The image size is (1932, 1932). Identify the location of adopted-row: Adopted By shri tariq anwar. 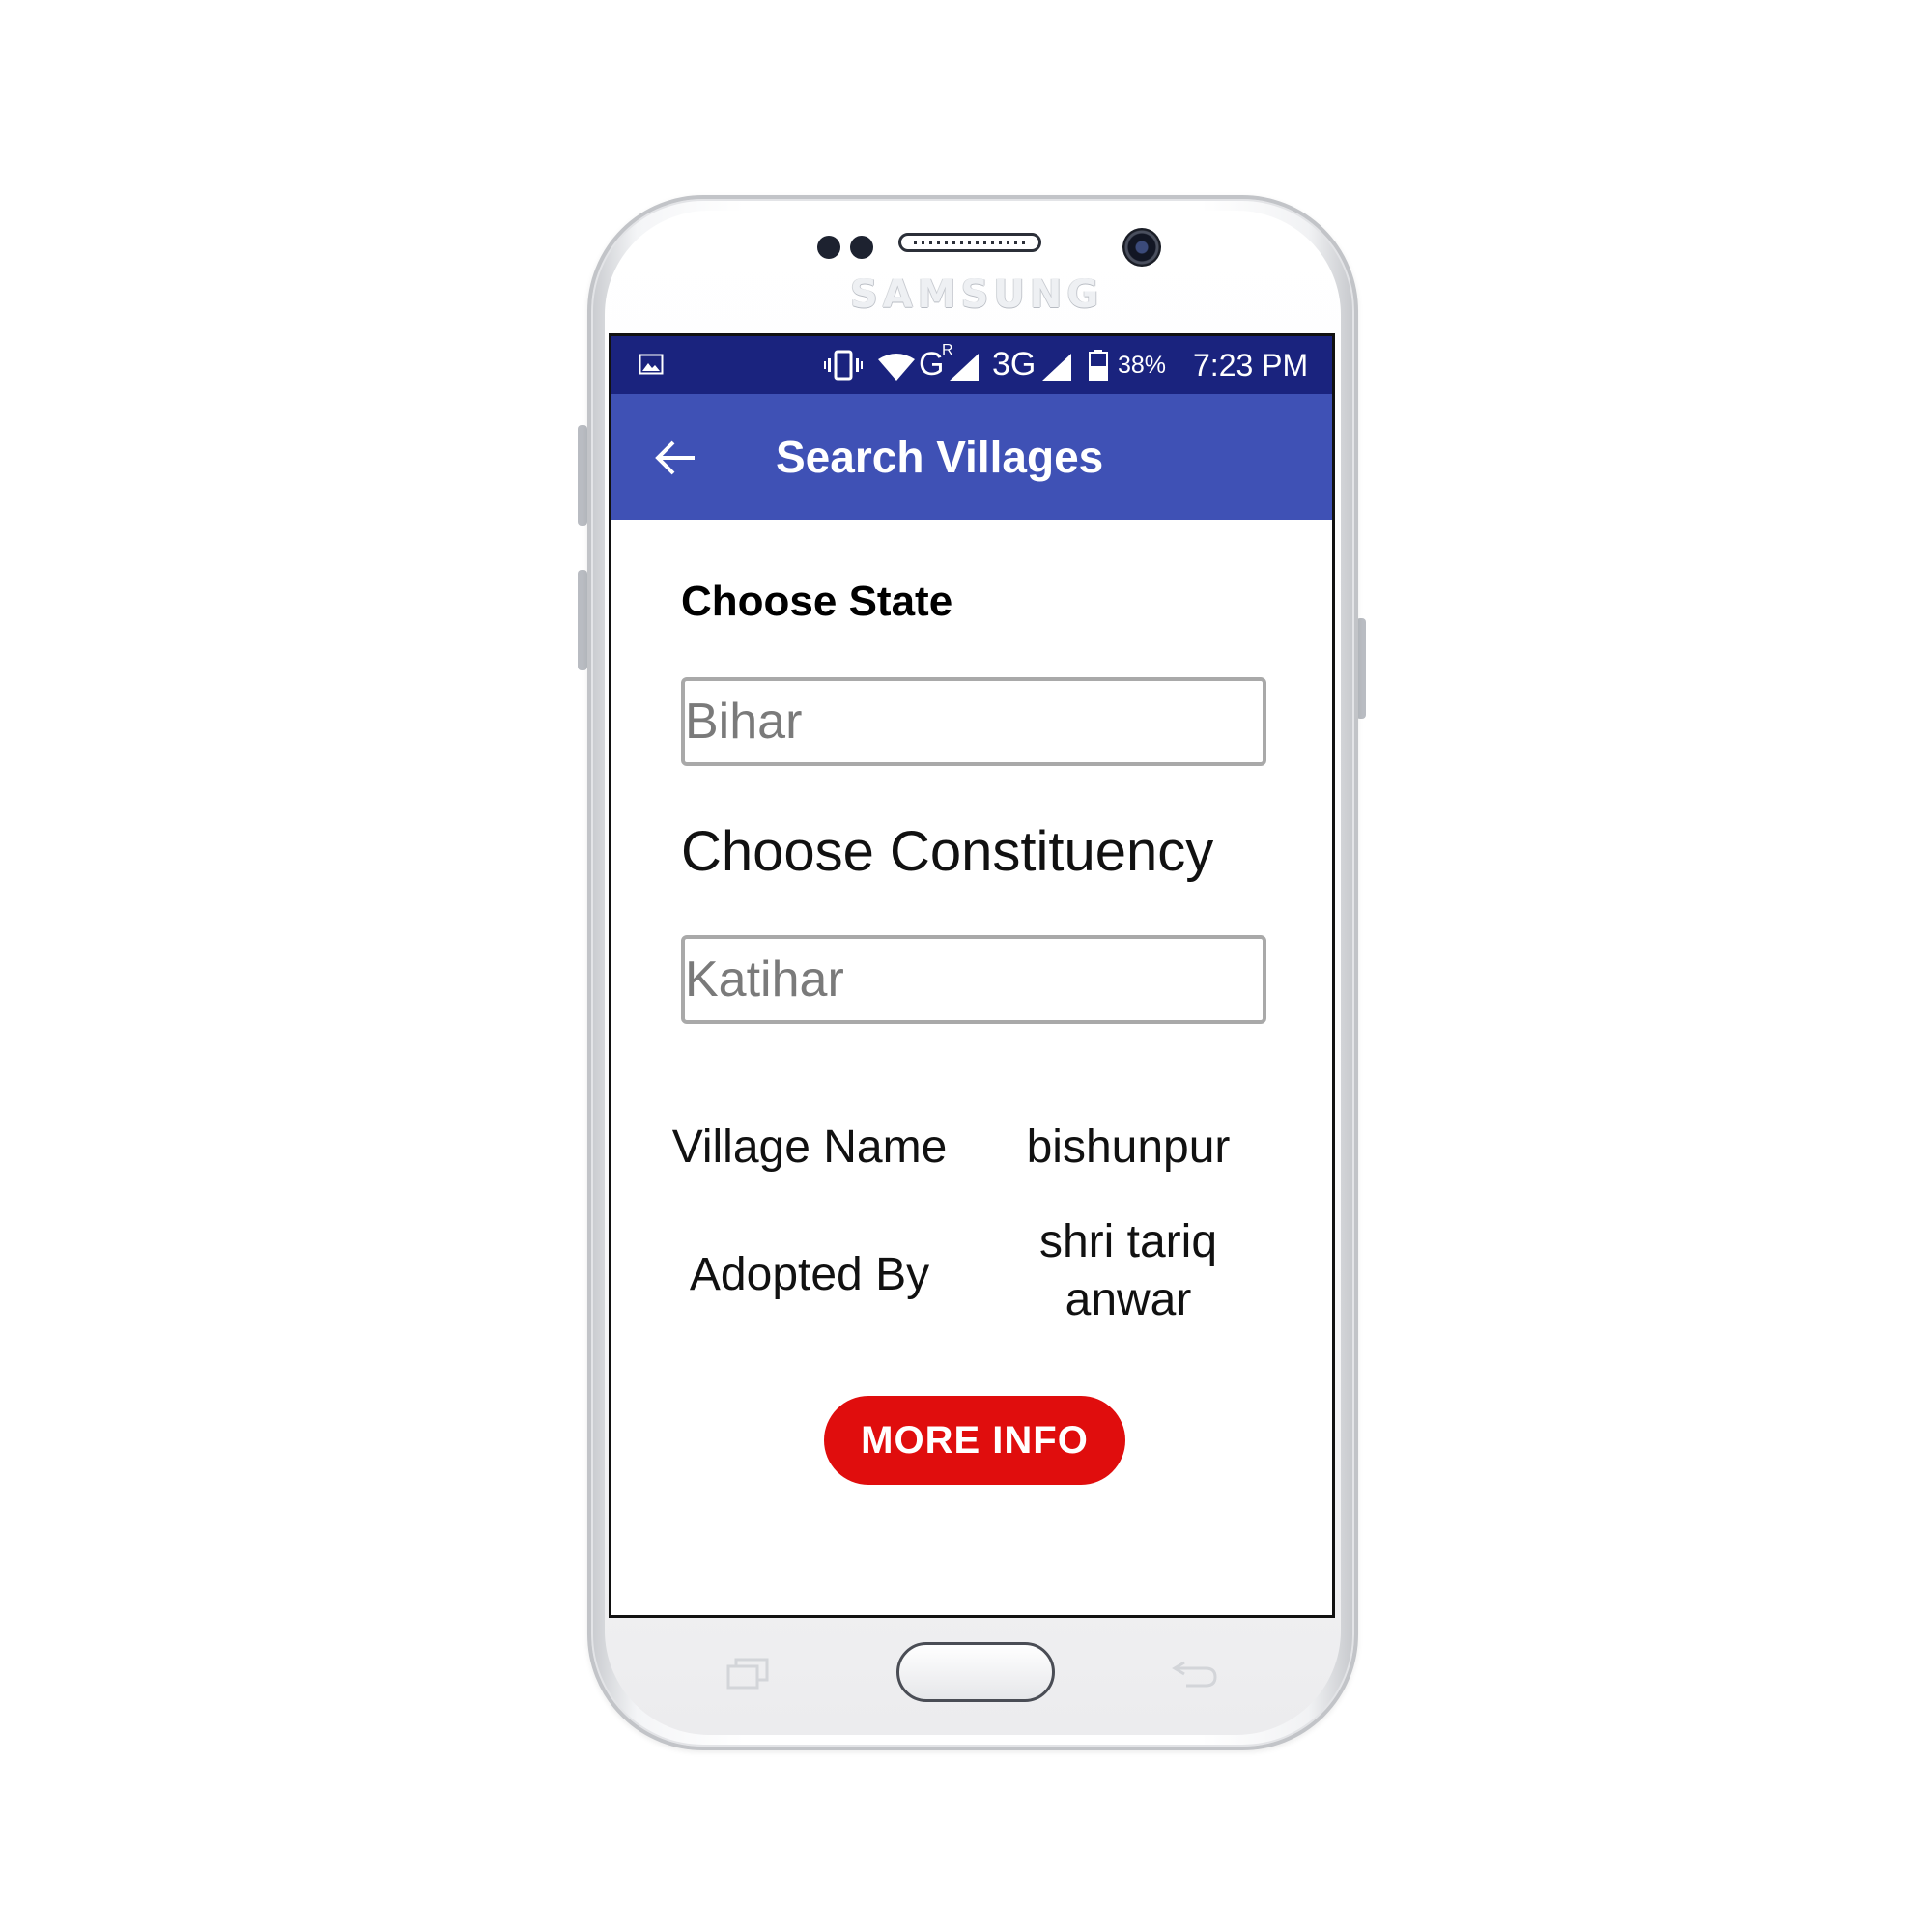
(973, 1276).